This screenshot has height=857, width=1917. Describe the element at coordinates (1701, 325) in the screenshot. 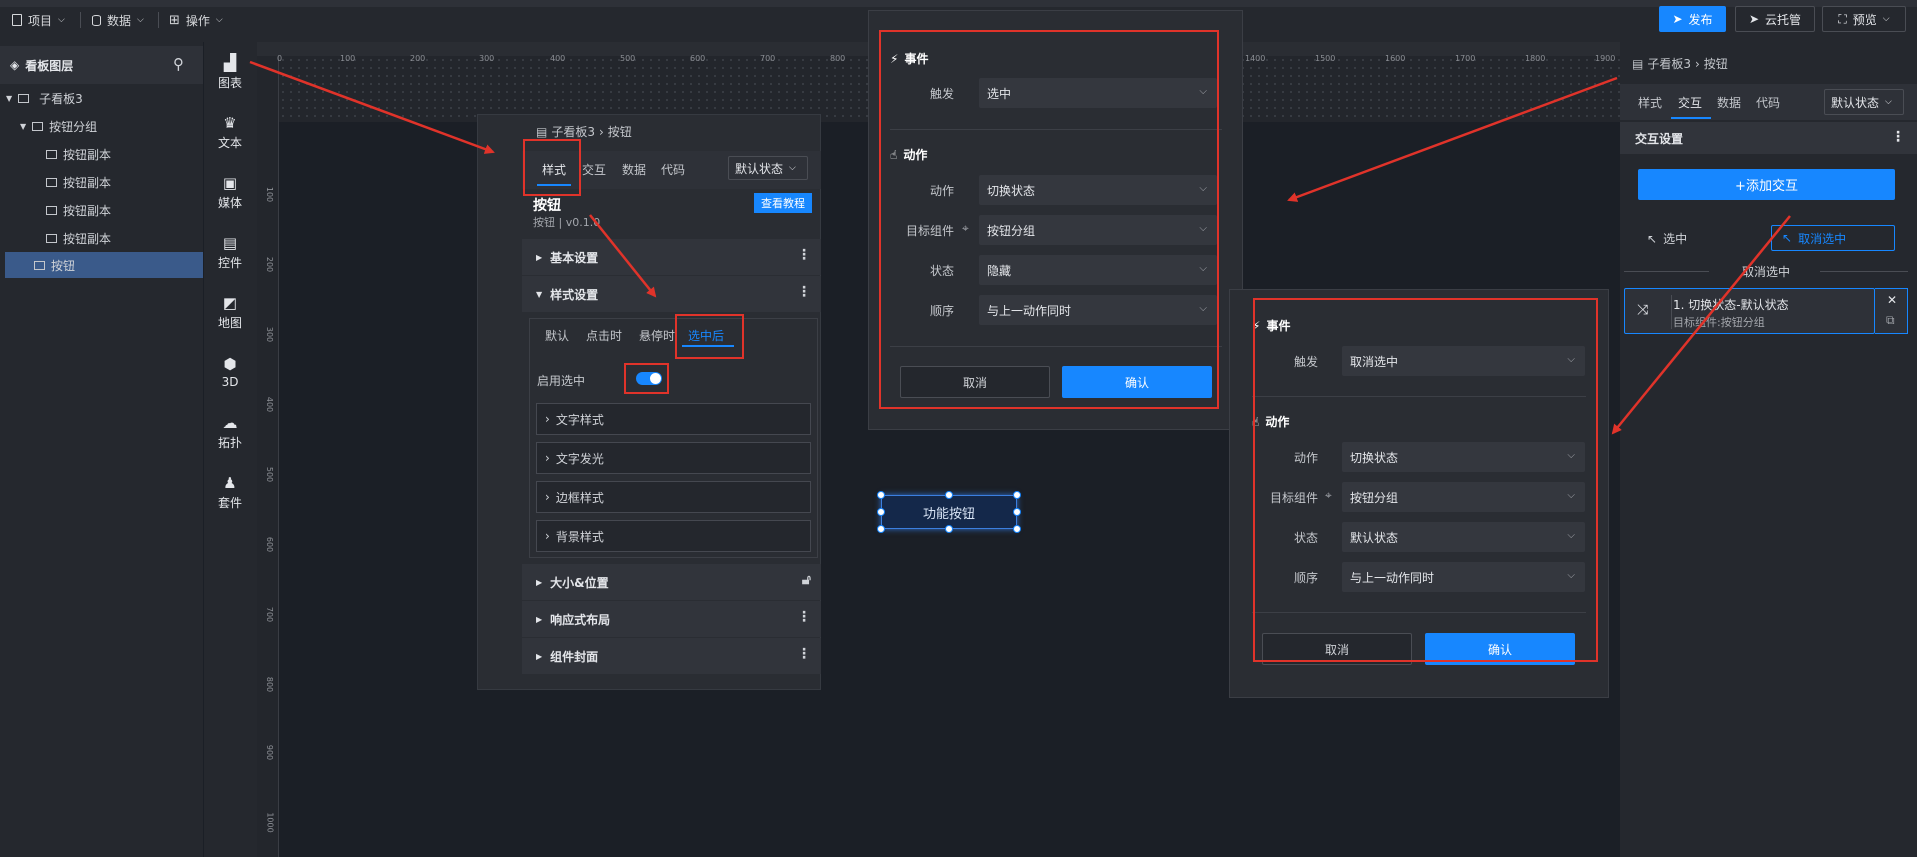

I see `arrow-to-dialog-unselected` at that location.